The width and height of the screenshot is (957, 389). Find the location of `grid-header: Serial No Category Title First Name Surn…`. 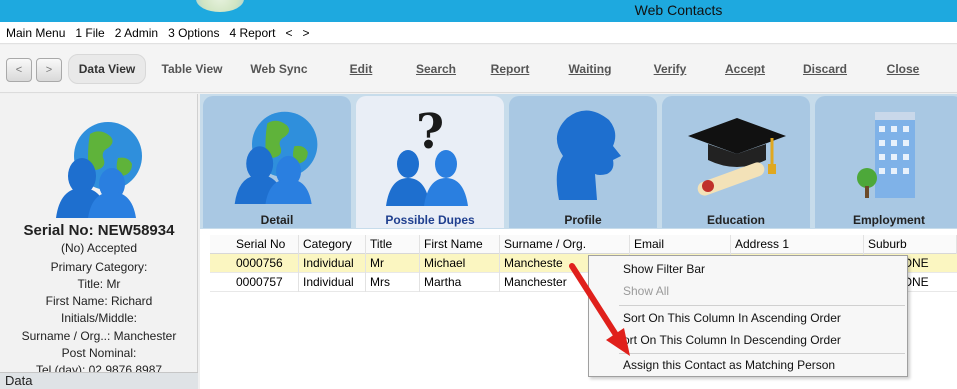

grid-header: Serial No Category Title First Name Surn… is located at coordinates (583, 244).